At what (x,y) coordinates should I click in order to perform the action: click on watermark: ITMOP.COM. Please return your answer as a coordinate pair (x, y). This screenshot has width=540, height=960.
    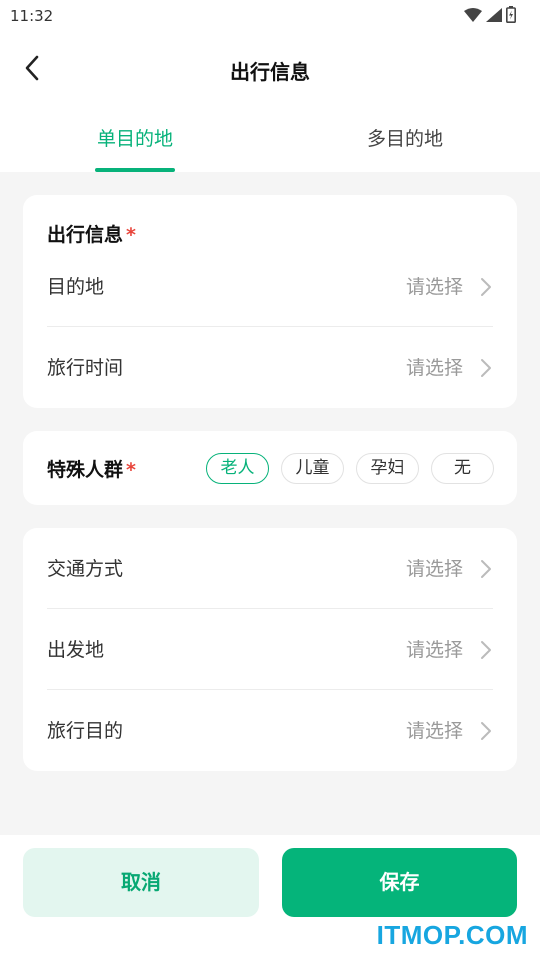
    Looking at the image, I should click on (452, 935).